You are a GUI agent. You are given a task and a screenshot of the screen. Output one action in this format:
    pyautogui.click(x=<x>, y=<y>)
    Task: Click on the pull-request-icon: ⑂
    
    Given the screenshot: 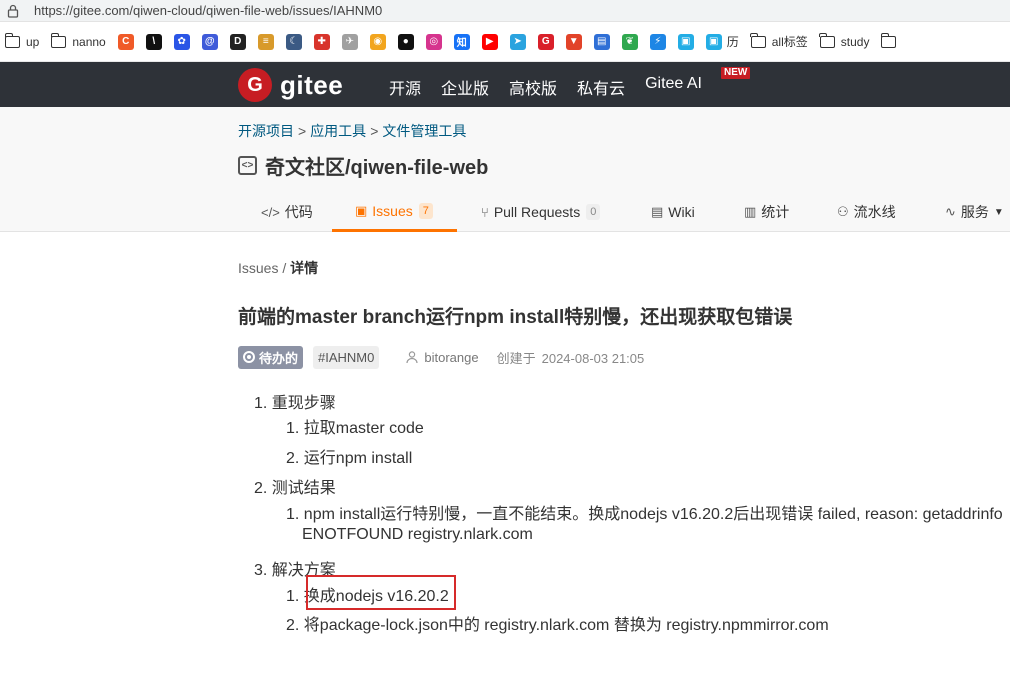 What is the action you would take?
    pyautogui.click(x=485, y=212)
    